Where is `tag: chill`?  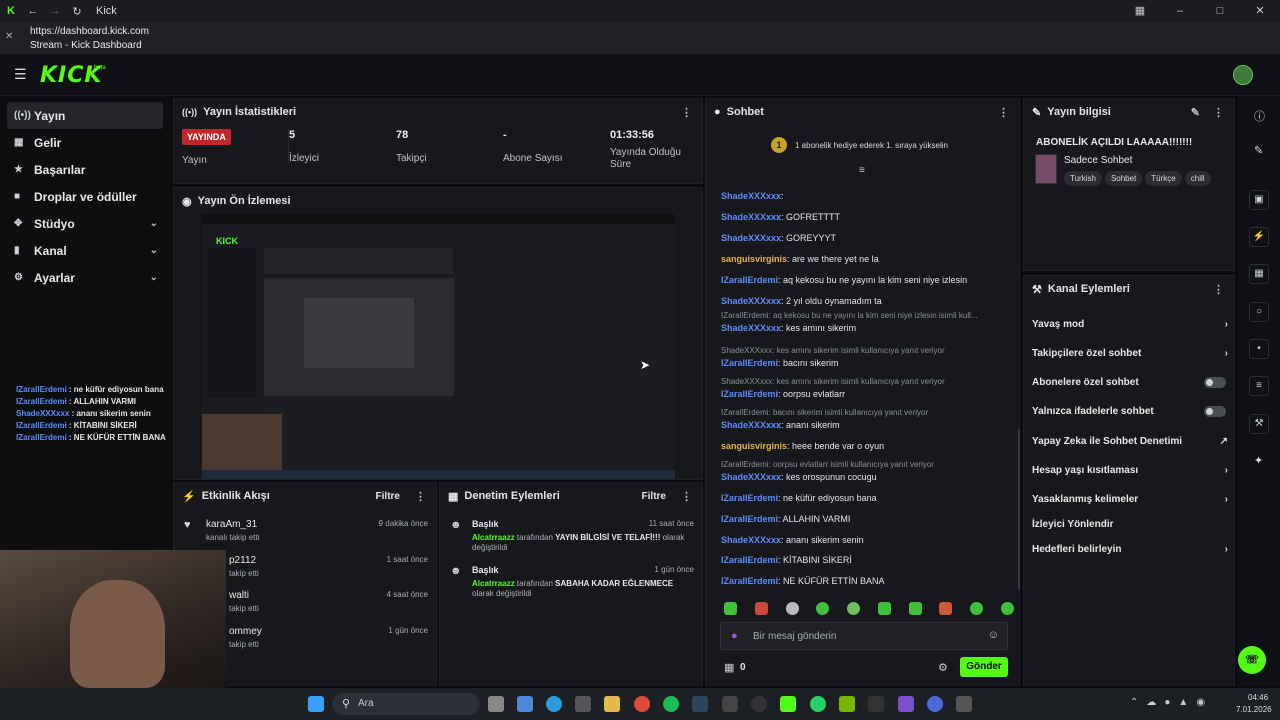
tag: chill is located at coordinates (1197, 178).